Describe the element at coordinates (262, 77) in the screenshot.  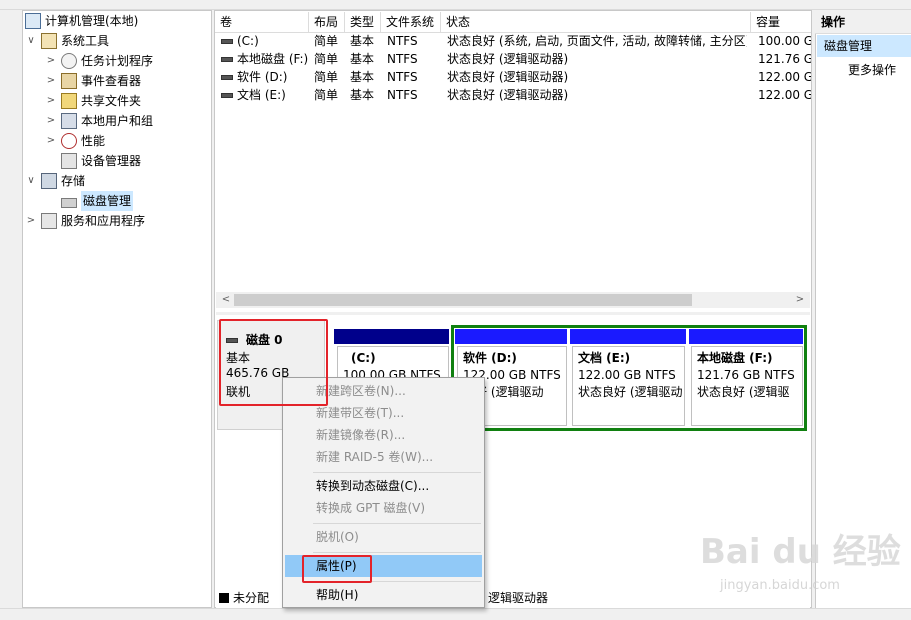
I see `volume-name: 软件 (D:)` at that location.